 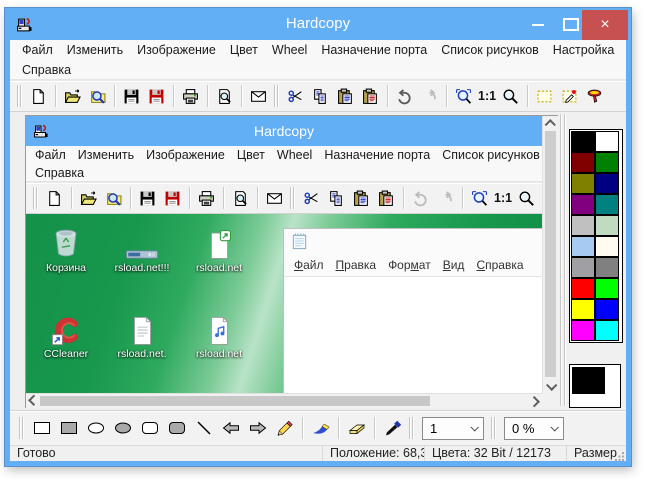 What do you see at coordinates (620, 455) in the screenshot?
I see `resize-grip` at bounding box center [620, 455].